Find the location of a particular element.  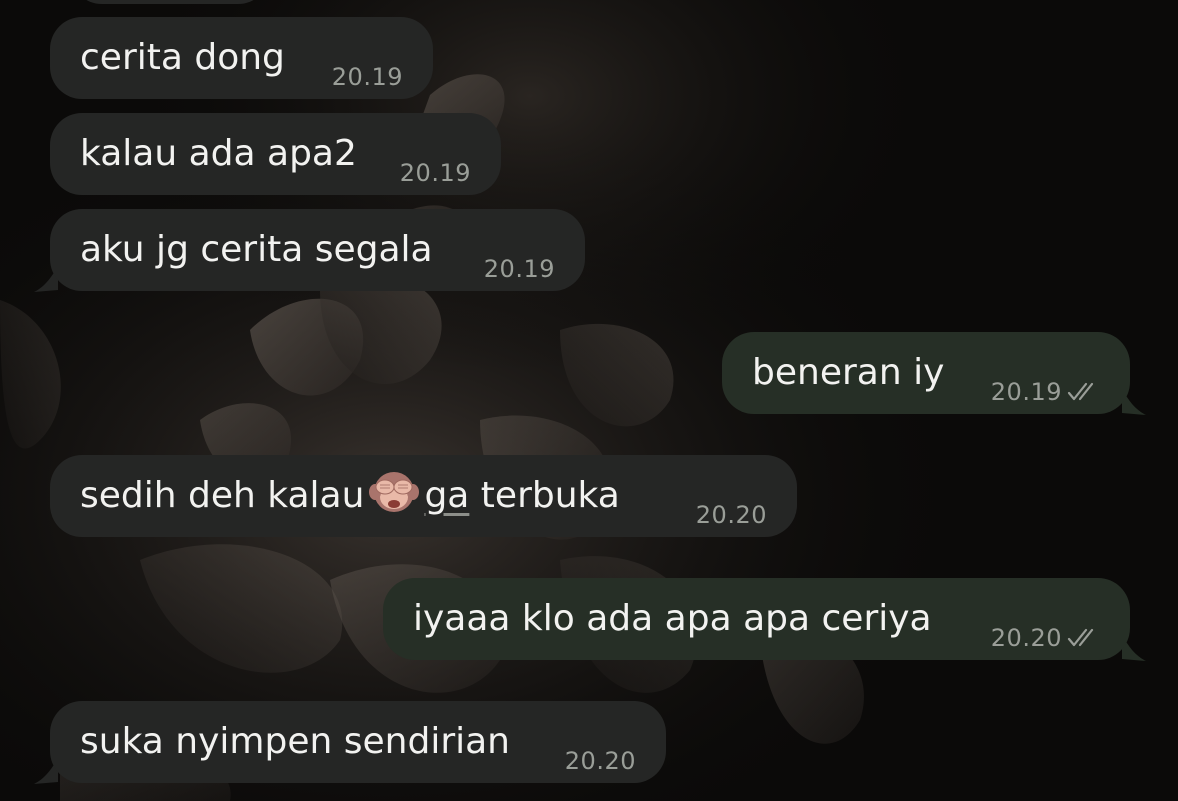

message-bubble-incoming: suka nyimpen sendirian 20.20 is located at coordinates (358, 742).